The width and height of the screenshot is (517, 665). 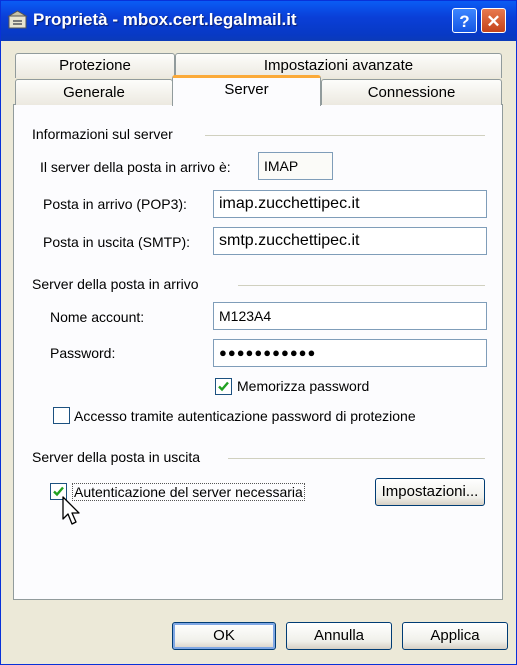 What do you see at coordinates (188, 492) in the screenshot?
I see `smtp-auth-label: Autenticazione del server necessaria` at bounding box center [188, 492].